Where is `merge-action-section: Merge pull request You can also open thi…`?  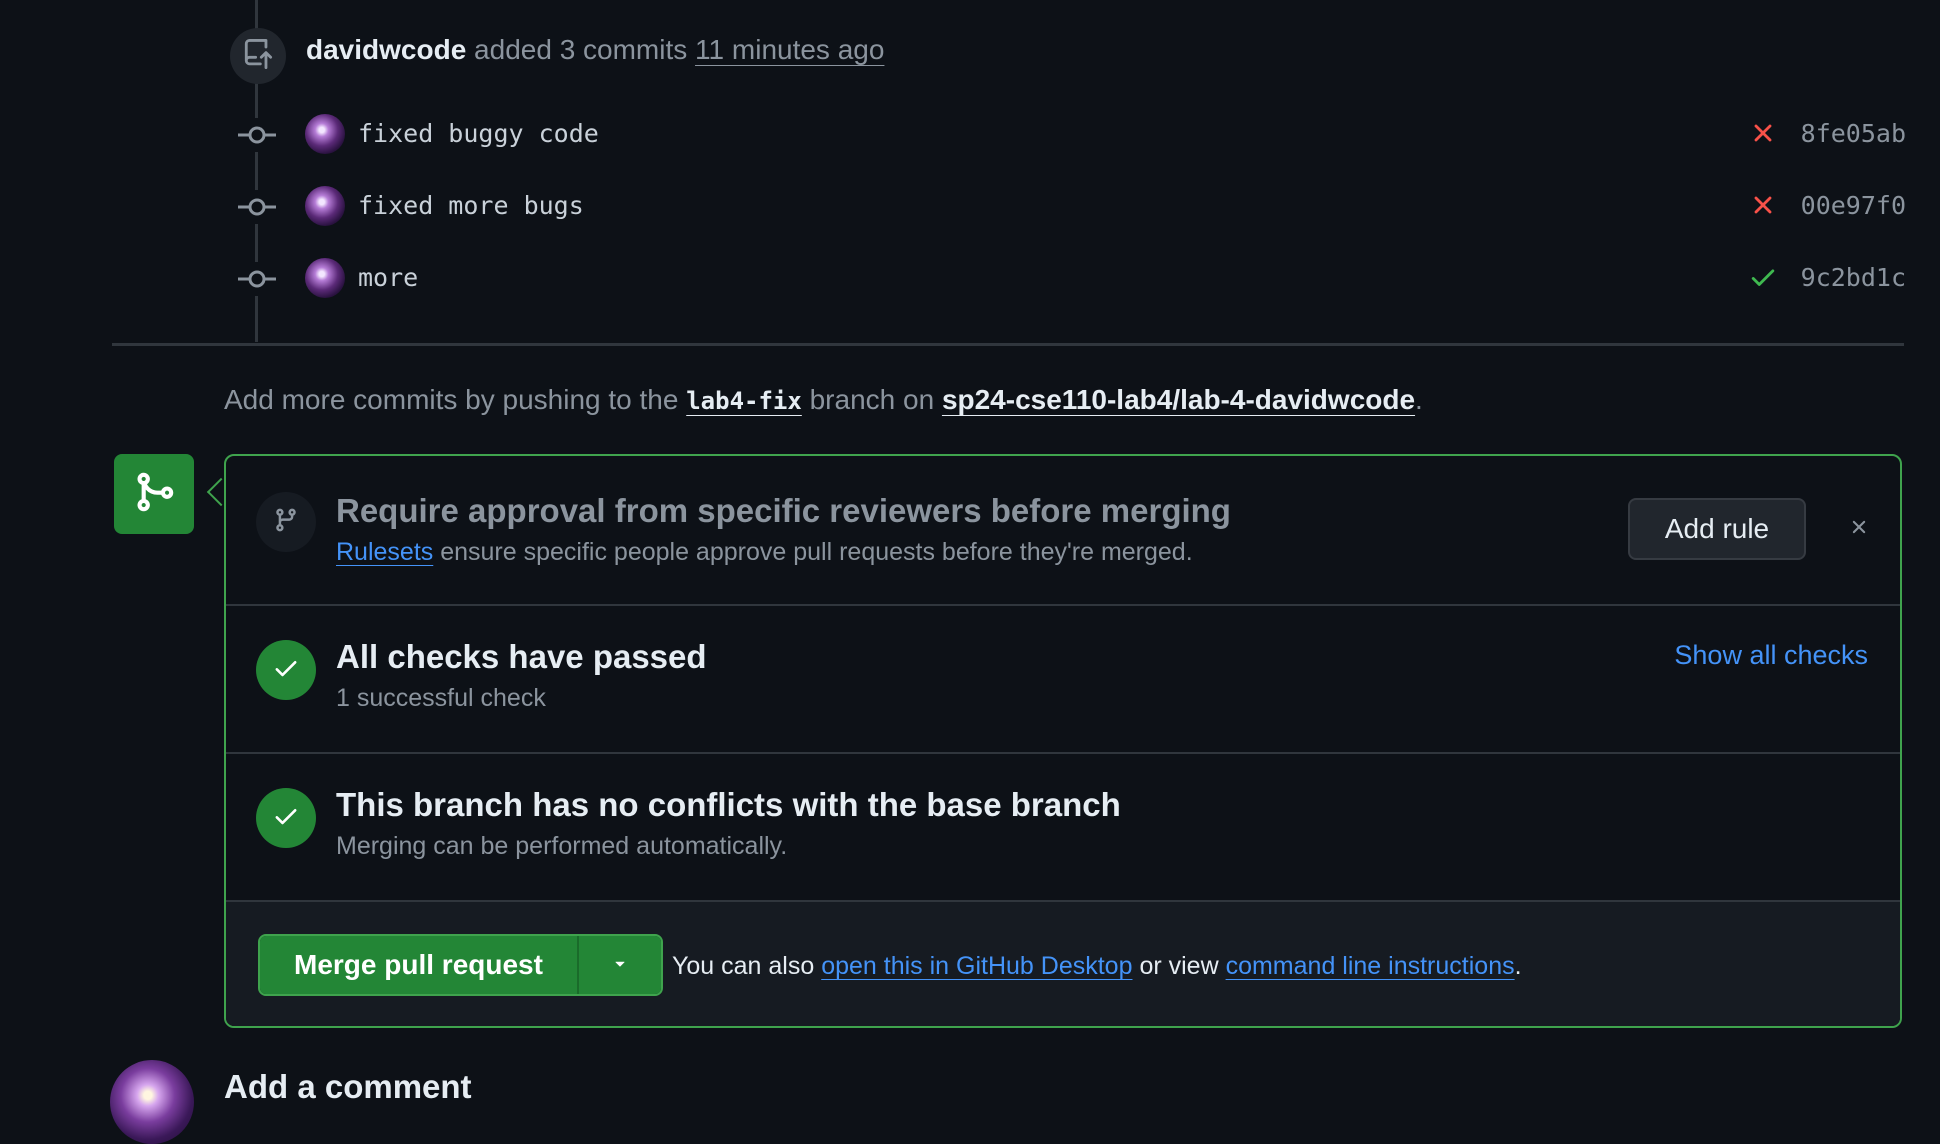
merge-action-section: Merge pull request You can also open thi… is located at coordinates (1063, 964).